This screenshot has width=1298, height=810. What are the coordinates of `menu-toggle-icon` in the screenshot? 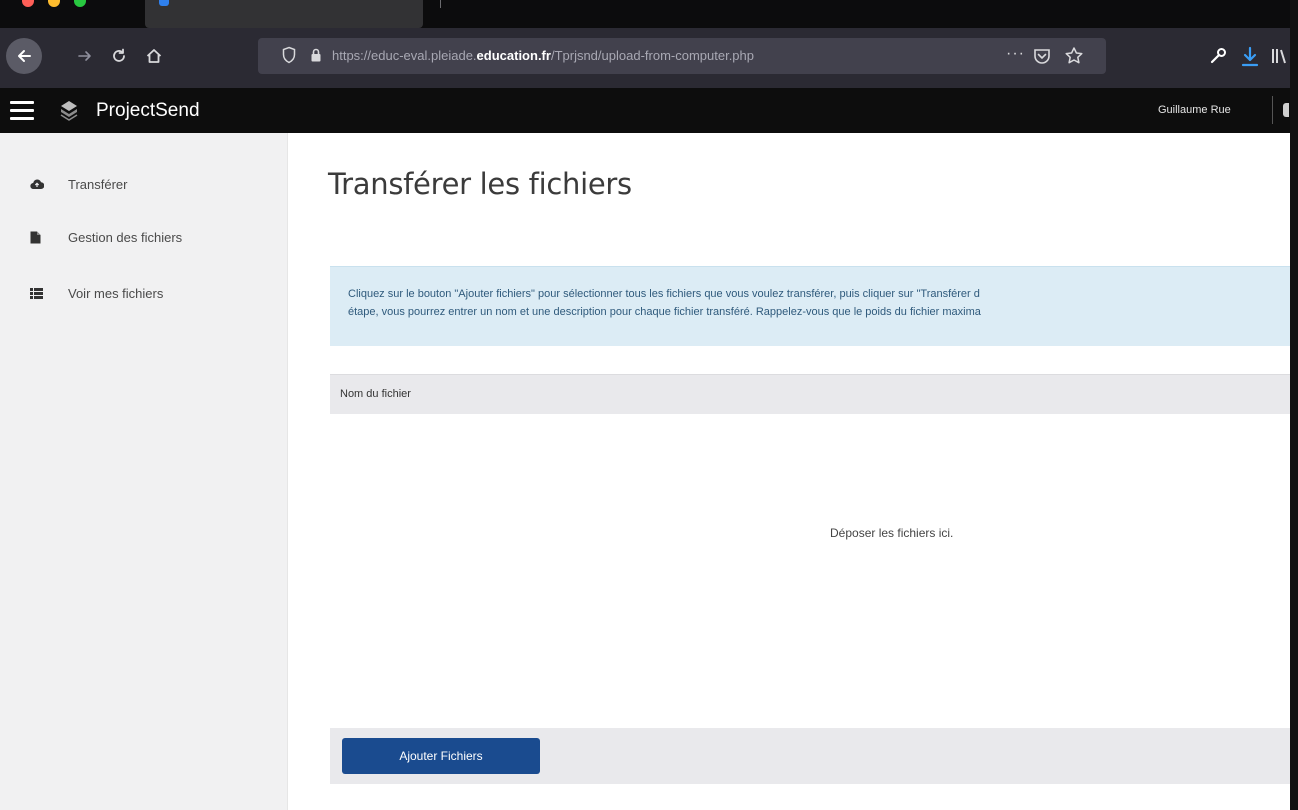 It's located at (22, 110).